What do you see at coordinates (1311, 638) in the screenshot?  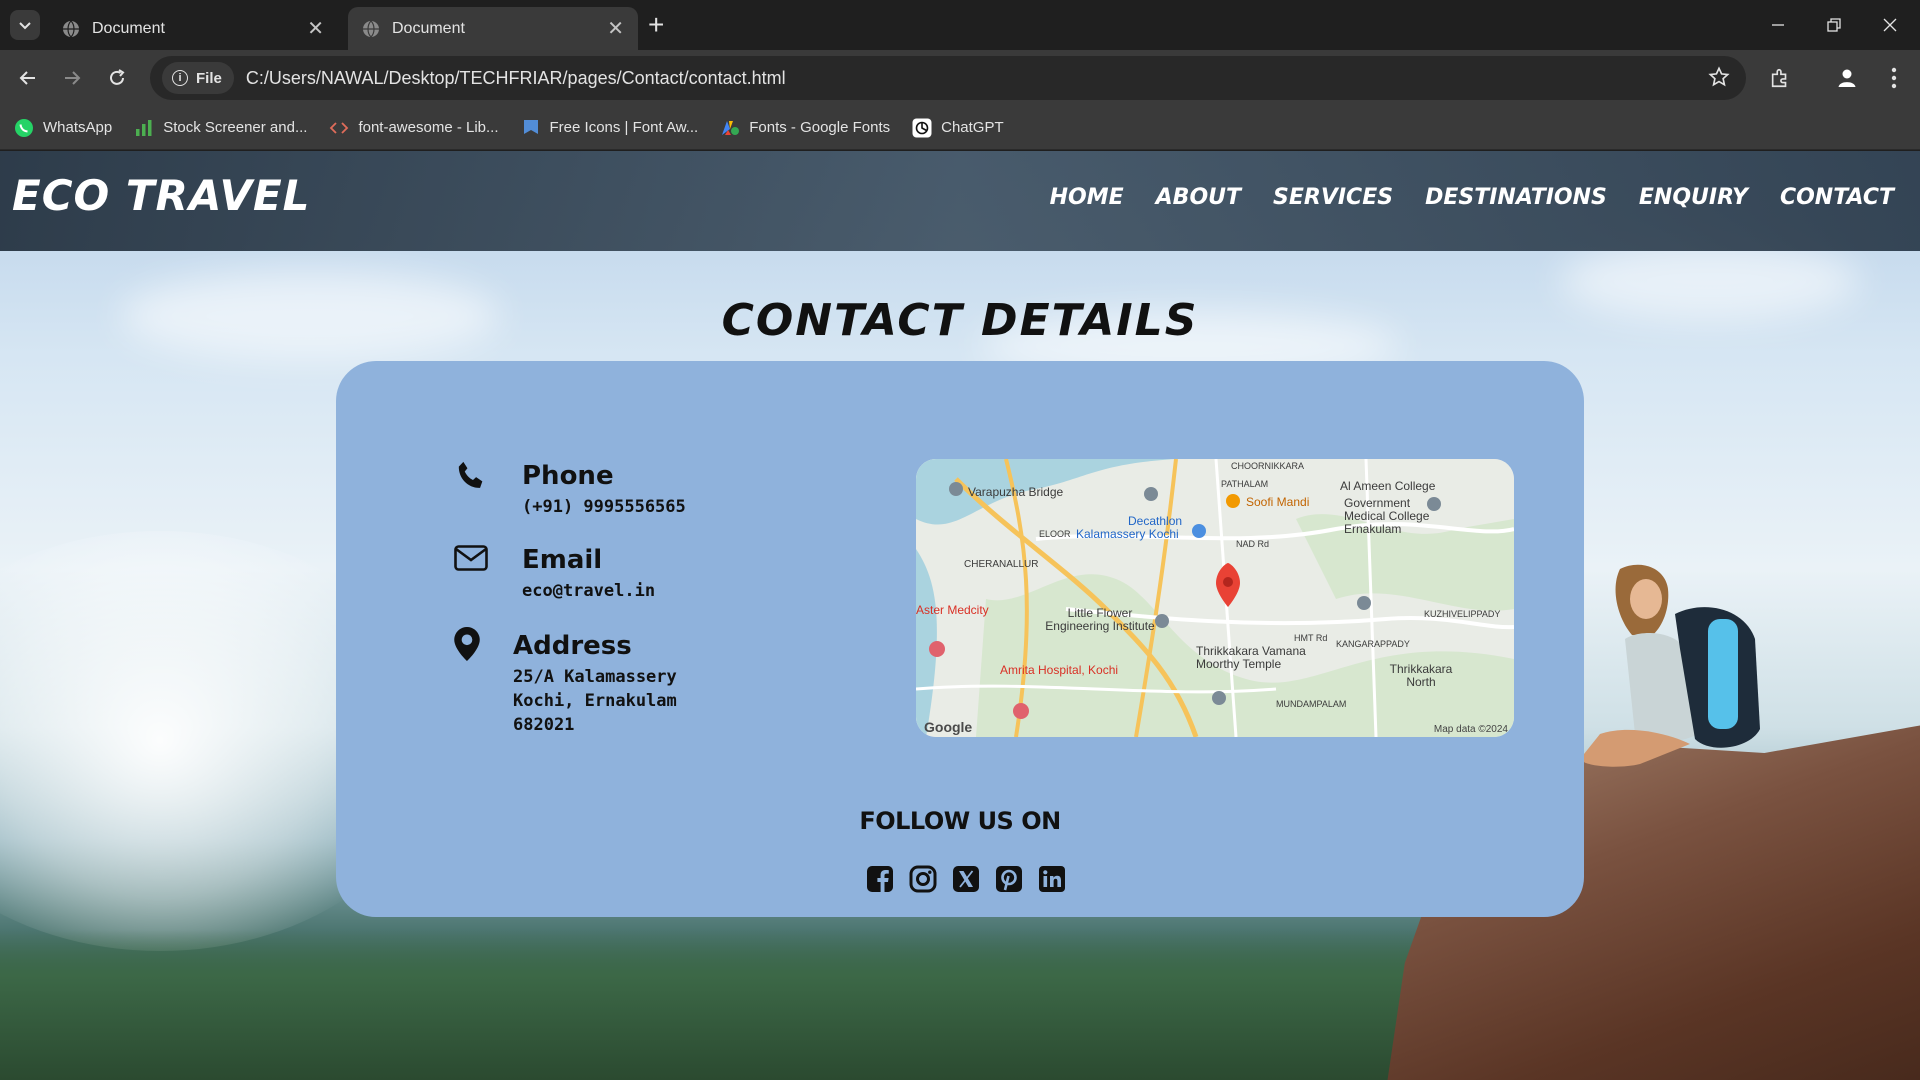 I see `map-label: HMT Rd` at bounding box center [1311, 638].